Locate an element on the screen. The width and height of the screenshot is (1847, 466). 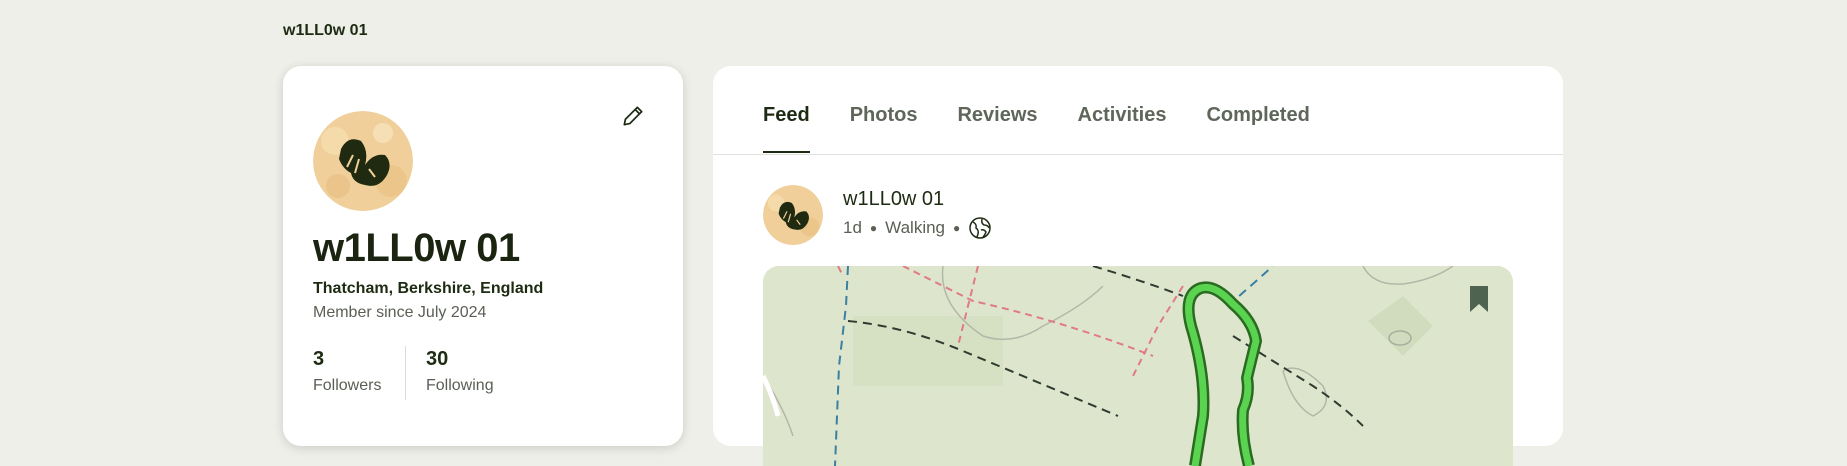
tab-activities: Activities is located at coordinates (1122, 127).